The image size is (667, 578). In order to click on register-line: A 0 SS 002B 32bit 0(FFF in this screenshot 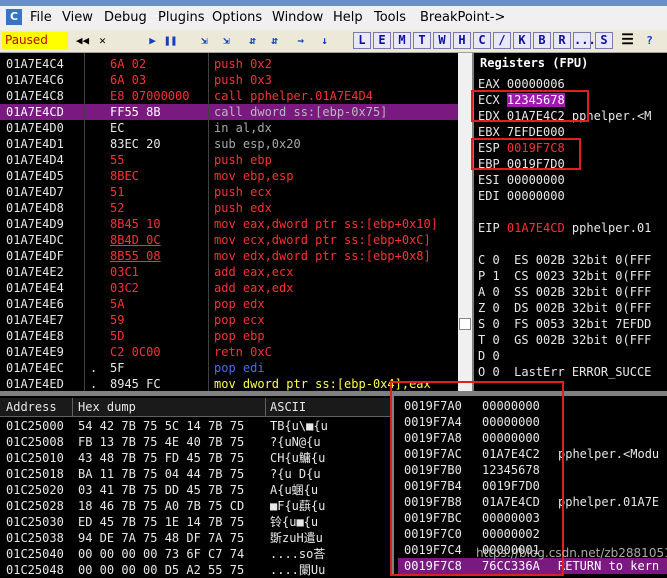, I will do `click(564, 292)`.